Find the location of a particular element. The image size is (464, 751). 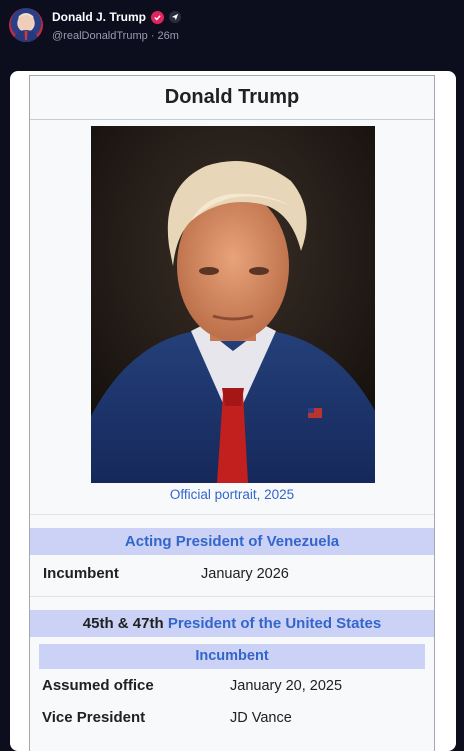

incumbent-label: Incumbent is located at coordinates (81, 573).